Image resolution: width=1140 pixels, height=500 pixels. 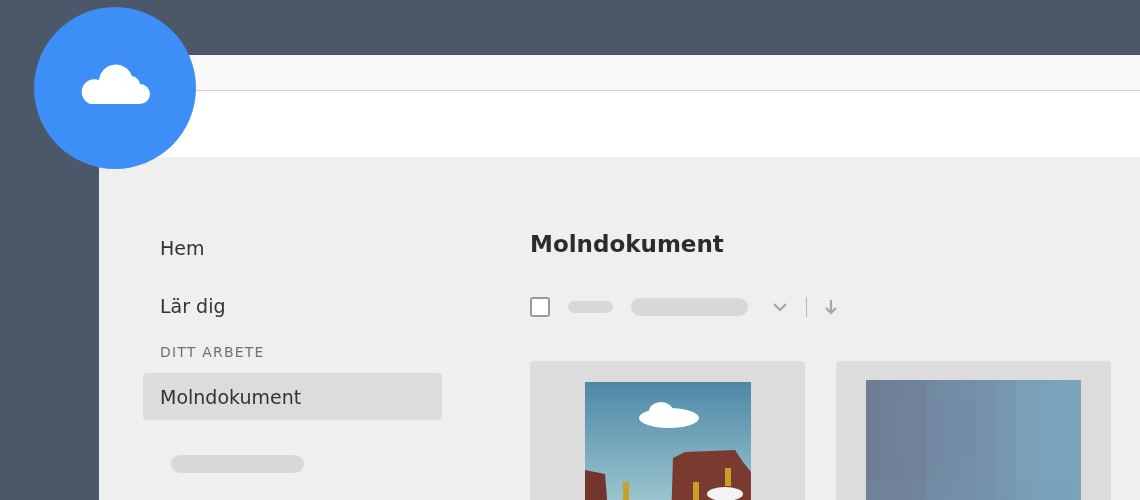 I want to click on chevron-down-icon, so click(x=780, y=307).